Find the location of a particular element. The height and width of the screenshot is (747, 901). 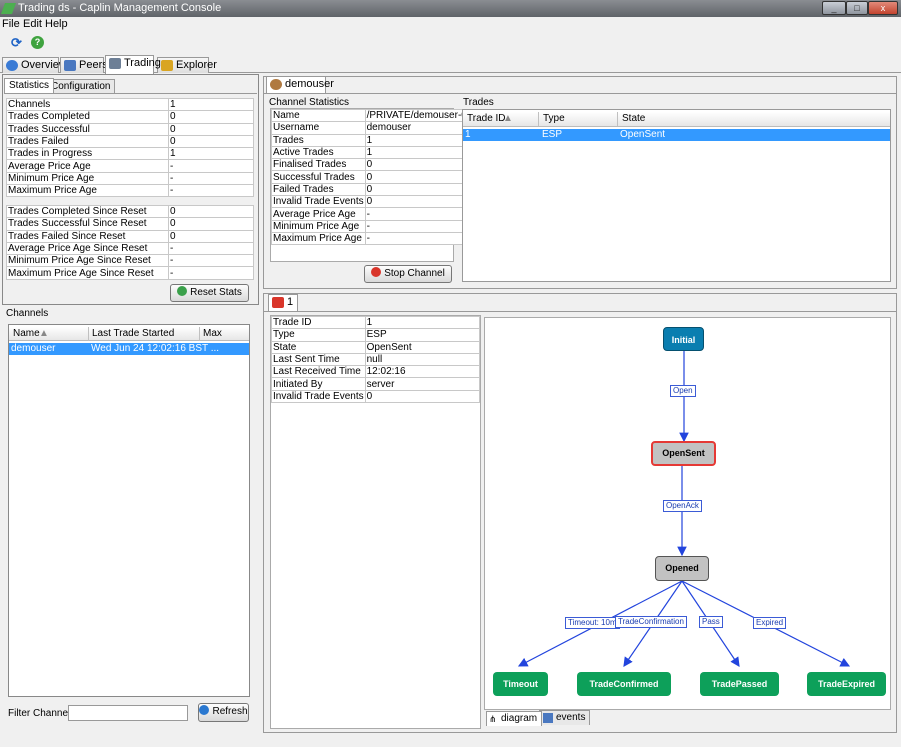

col-last-trade: Last Trade Started is located at coordinates (133, 333).